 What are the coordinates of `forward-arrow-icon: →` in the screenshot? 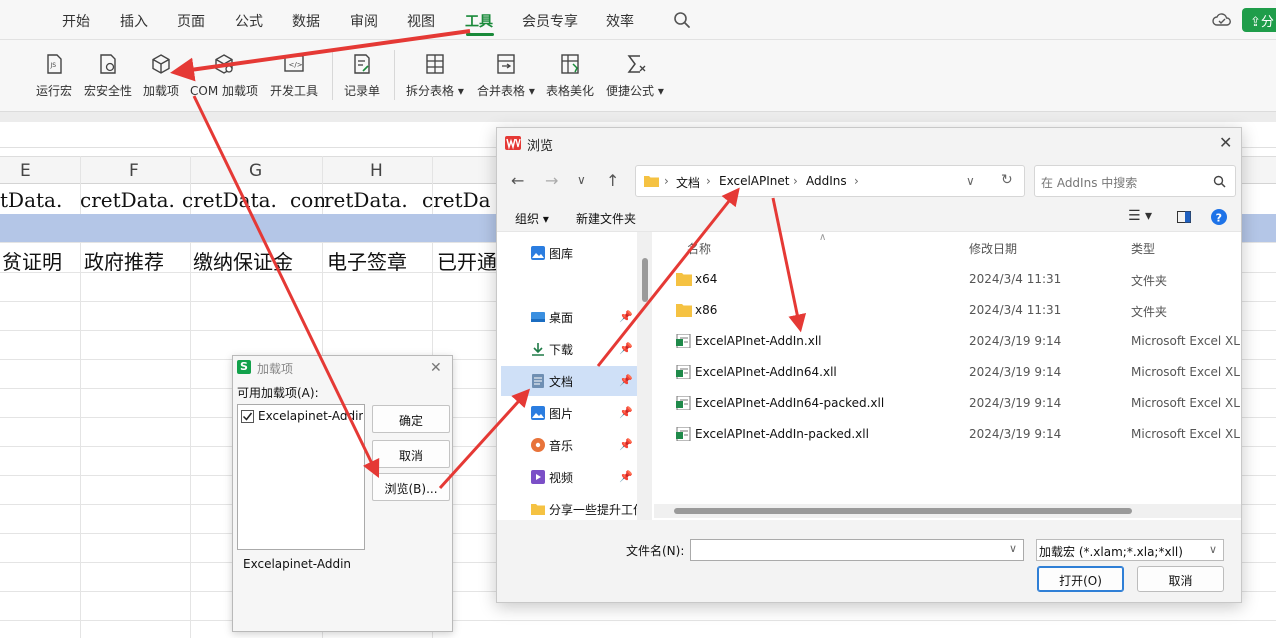 It's located at (551, 180).